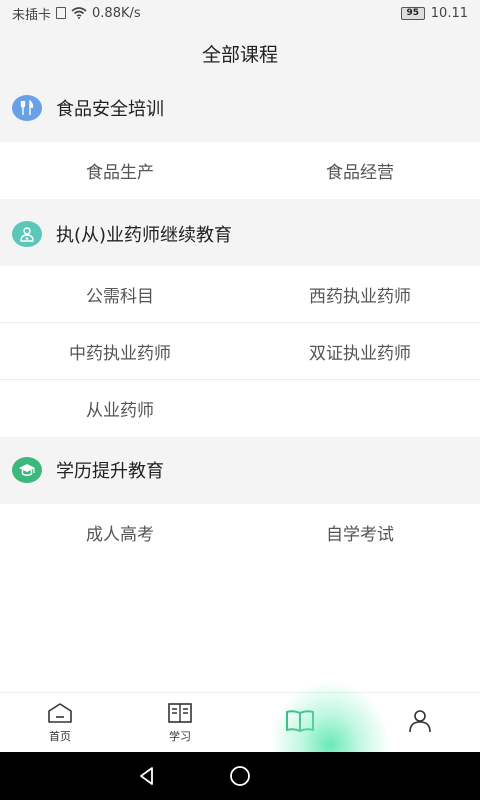 This screenshot has width=480, height=800. I want to click on network-speed: 0.88K/s, so click(116, 13).